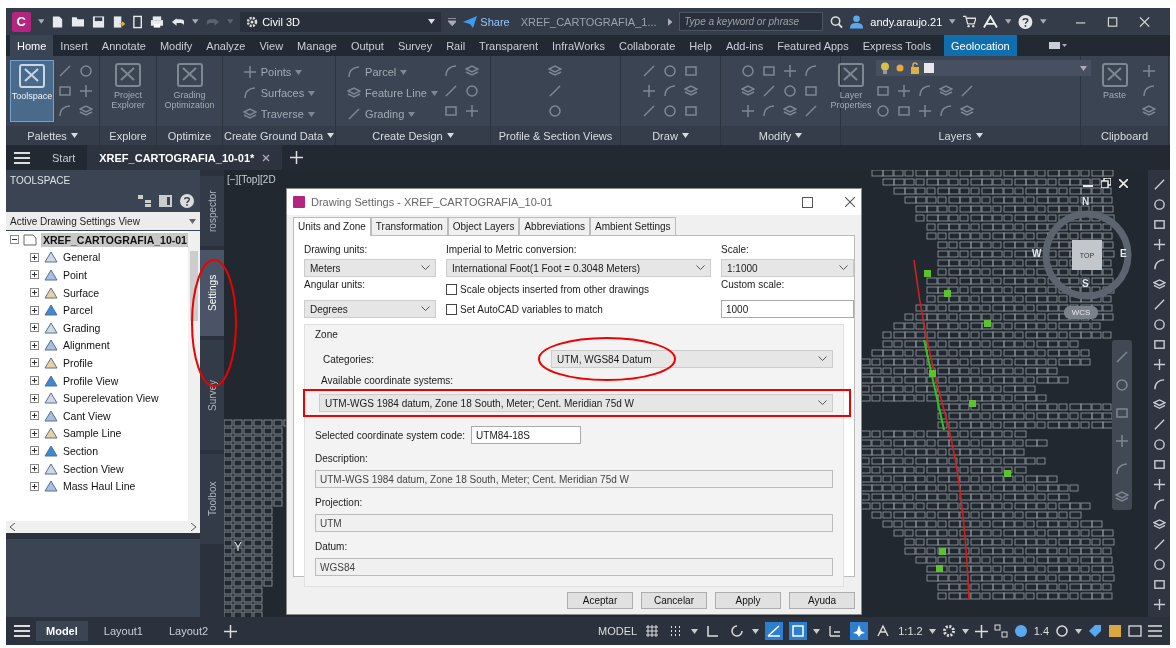 The width and height of the screenshot is (1176, 648). I want to click on checkbox, so click(451, 289).